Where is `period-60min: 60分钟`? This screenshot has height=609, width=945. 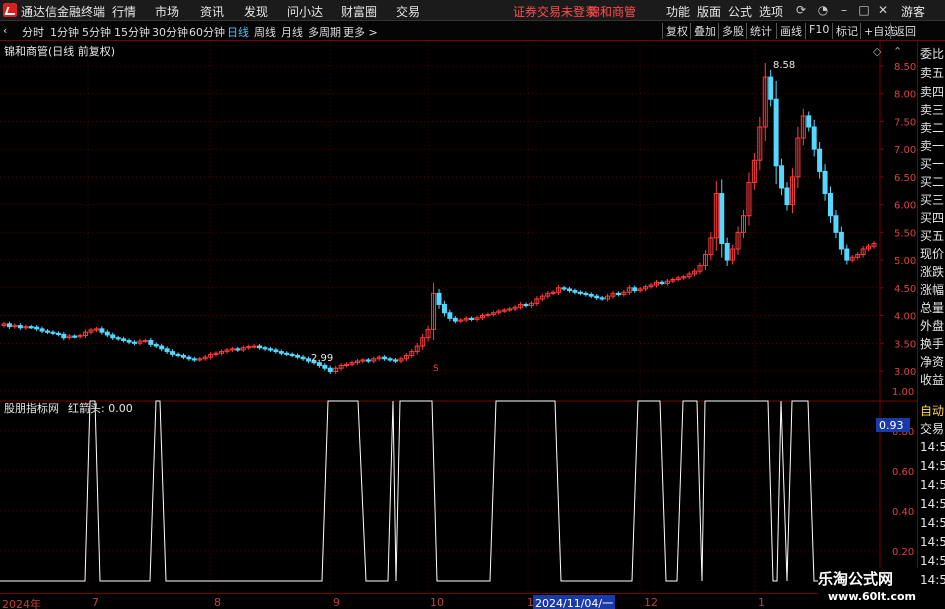
period-60min: 60分钟 is located at coordinates (207, 32).